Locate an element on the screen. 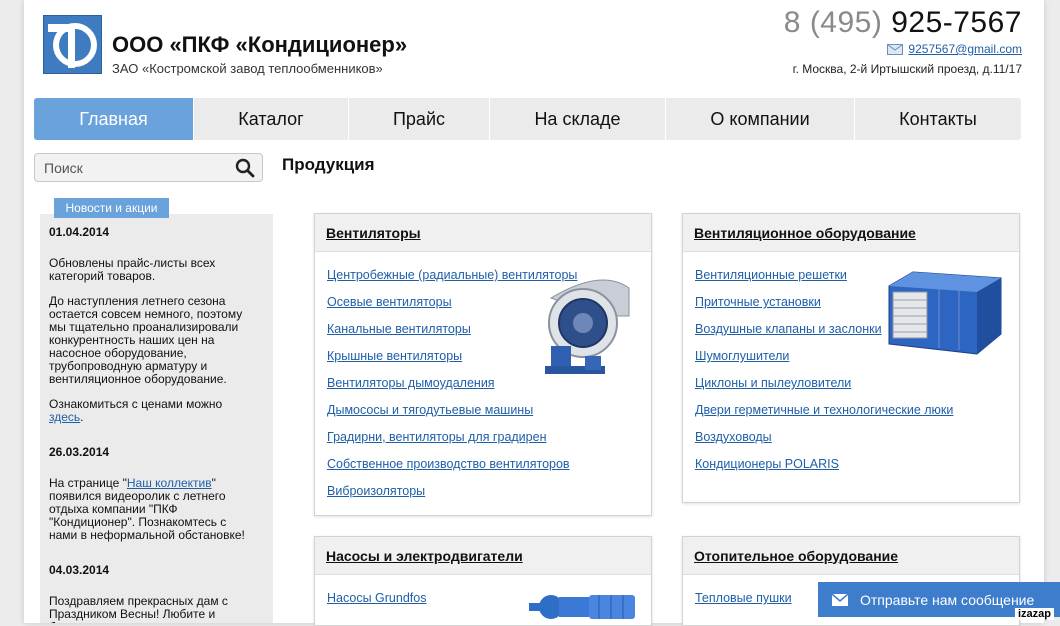 The height and width of the screenshot is (626, 1060). watermark: izazap is located at coordinates (1034, 614).